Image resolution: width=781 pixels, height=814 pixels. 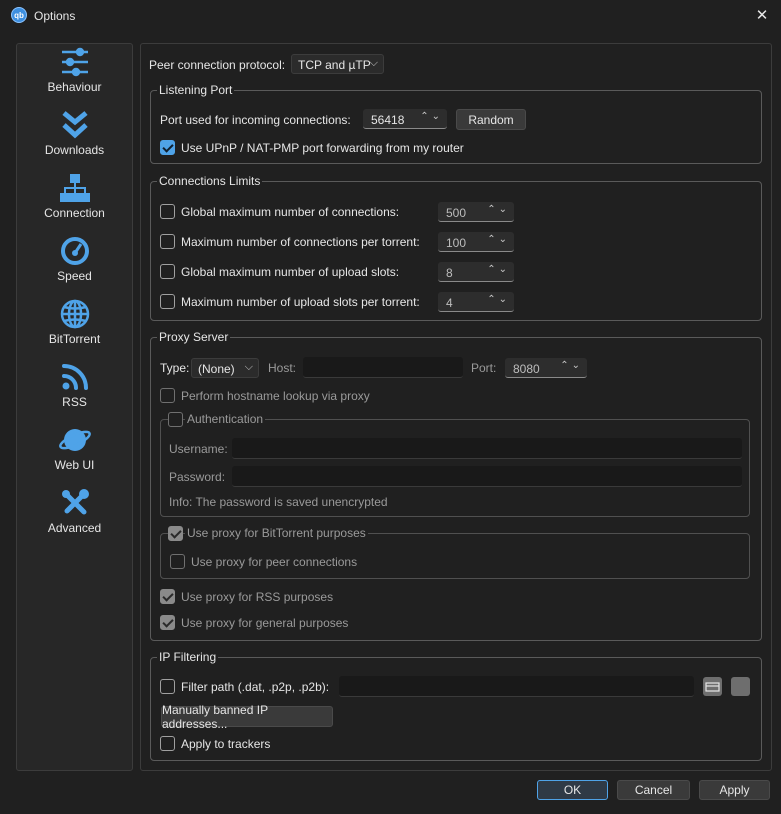 What do you see at coordinates (290, 272) in the screenshot?
I see `global-upload-slots-label: Global maximum number of upload slots:` at bounding box center [290, 272].